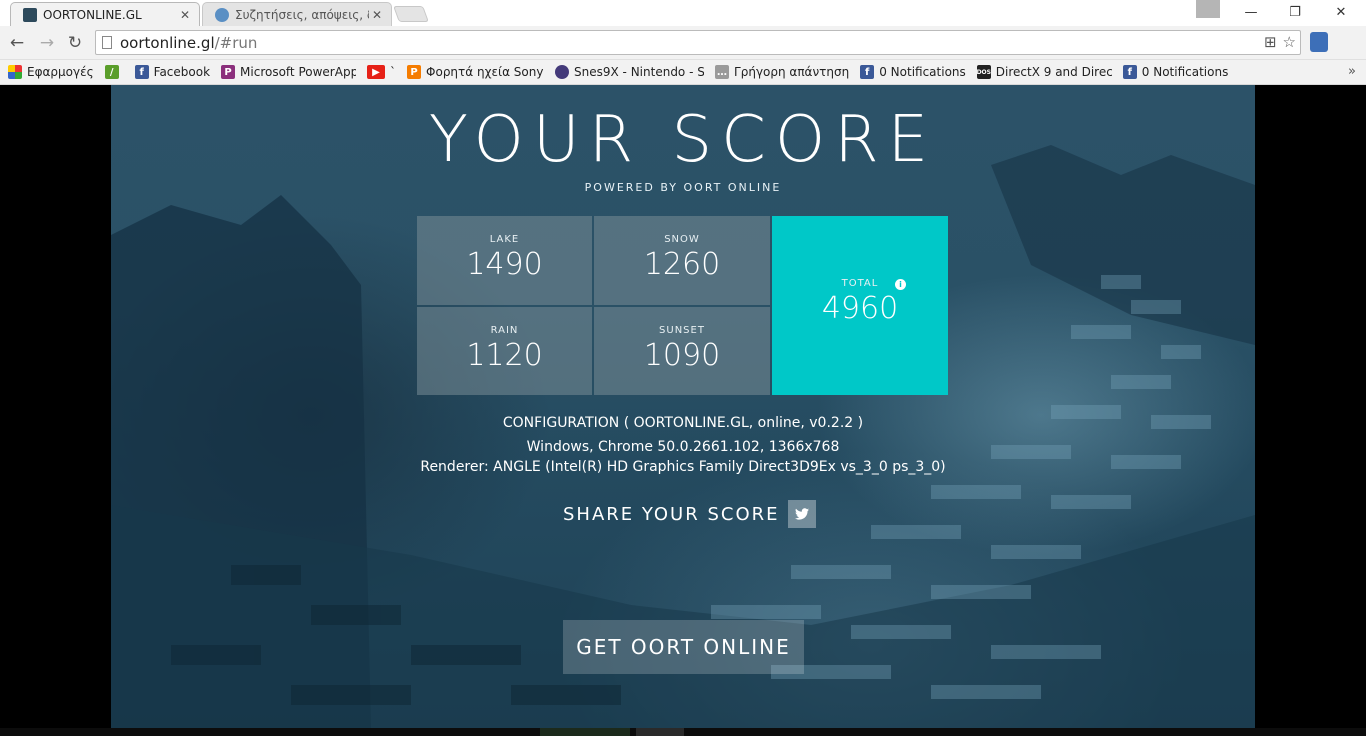  I want to click on score-label: LAKE, so click(504, 239).